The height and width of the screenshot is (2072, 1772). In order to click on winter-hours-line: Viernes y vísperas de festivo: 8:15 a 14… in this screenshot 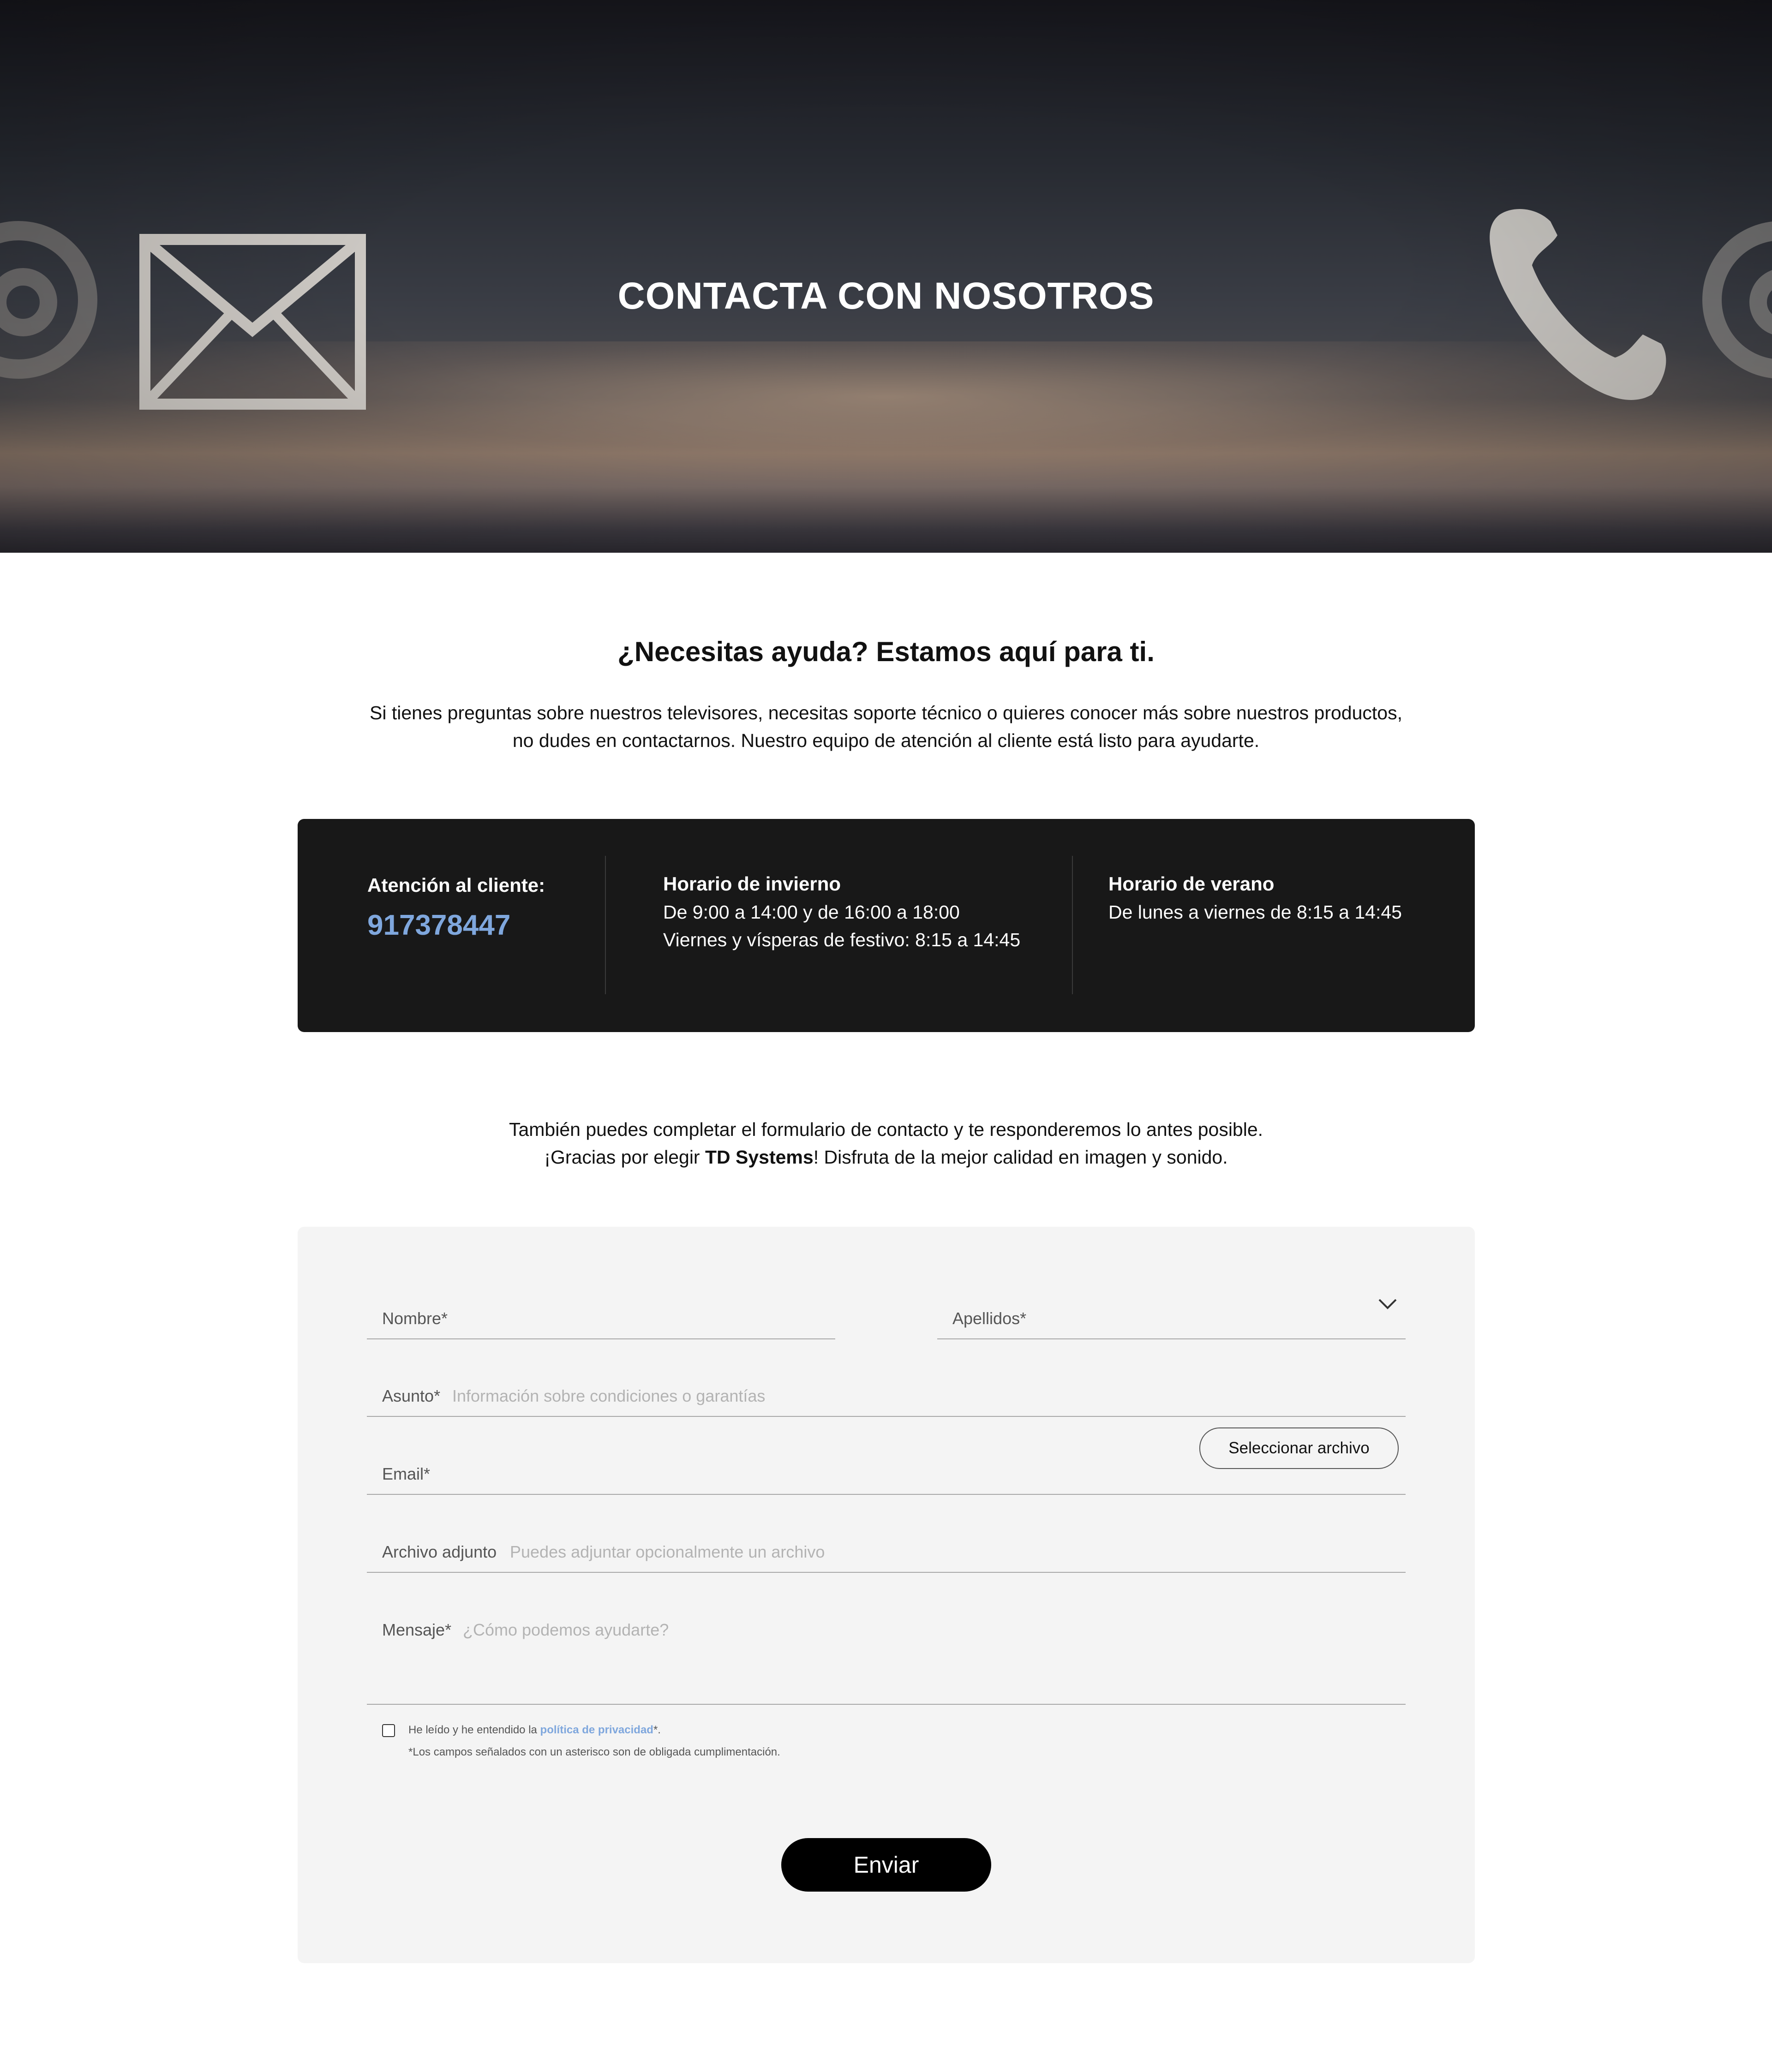, I will do `click(842, 939)`.